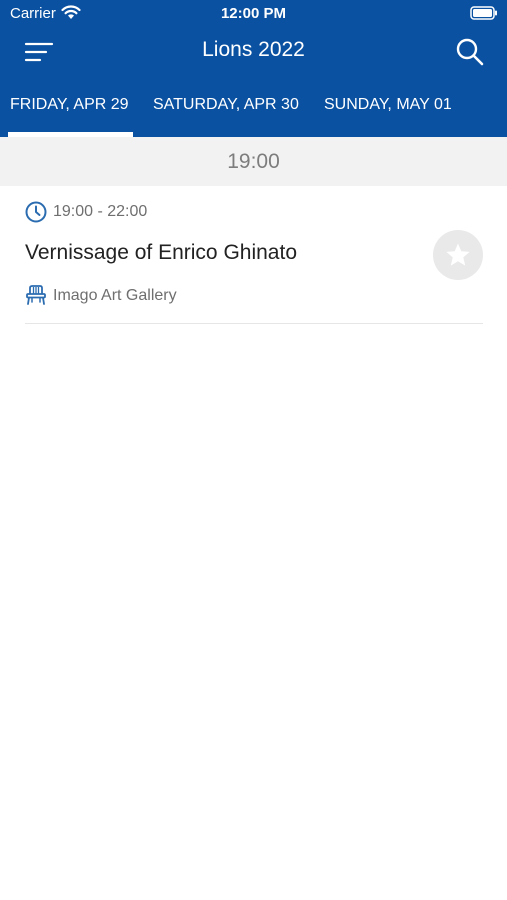 Image resolution: width=507 pixels, height=900 pixels. I want to click on time-group-header: 19:00, so click(253, 161).